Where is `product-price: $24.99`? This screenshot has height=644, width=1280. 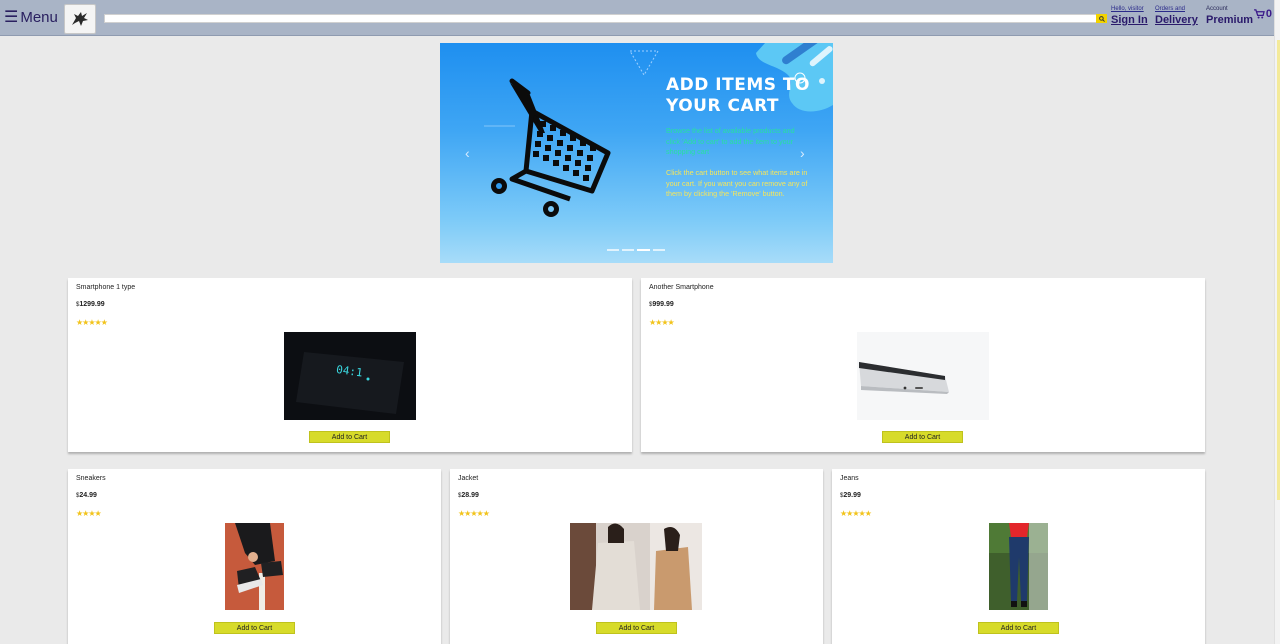 product-price: $24.99 is located at coordinates (86, 495).